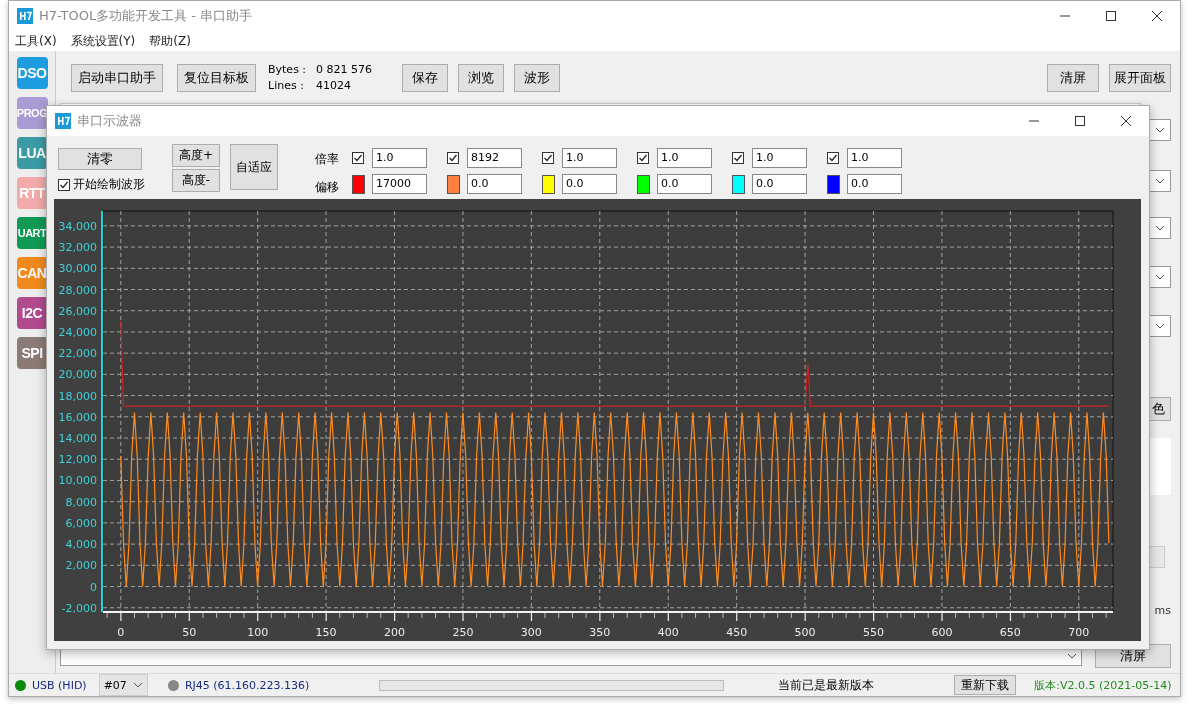  What do you see at coordinates (327, 187) in the screenshot?
I see `offset-label: 偏移` at bounding box center [327, 187].